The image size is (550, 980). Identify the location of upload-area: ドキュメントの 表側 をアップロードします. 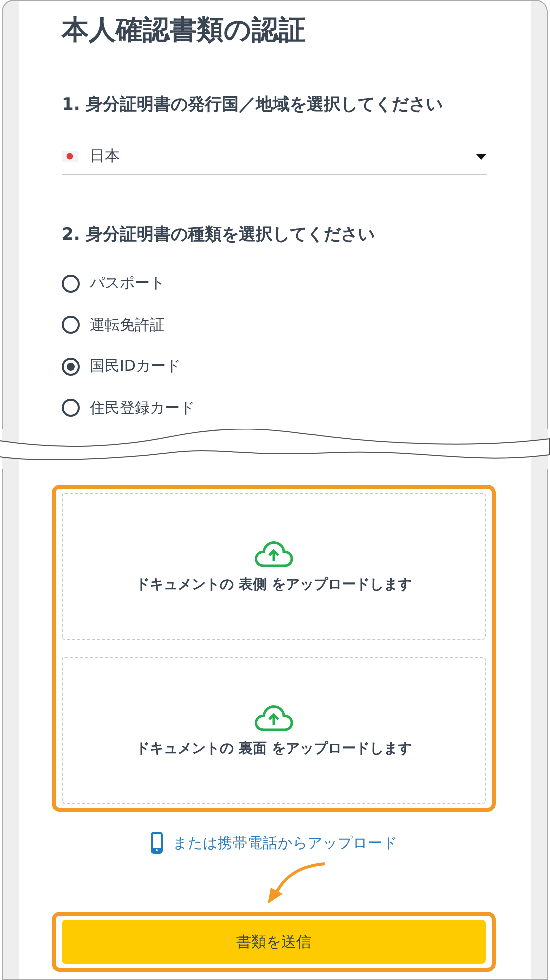
(274, 566).